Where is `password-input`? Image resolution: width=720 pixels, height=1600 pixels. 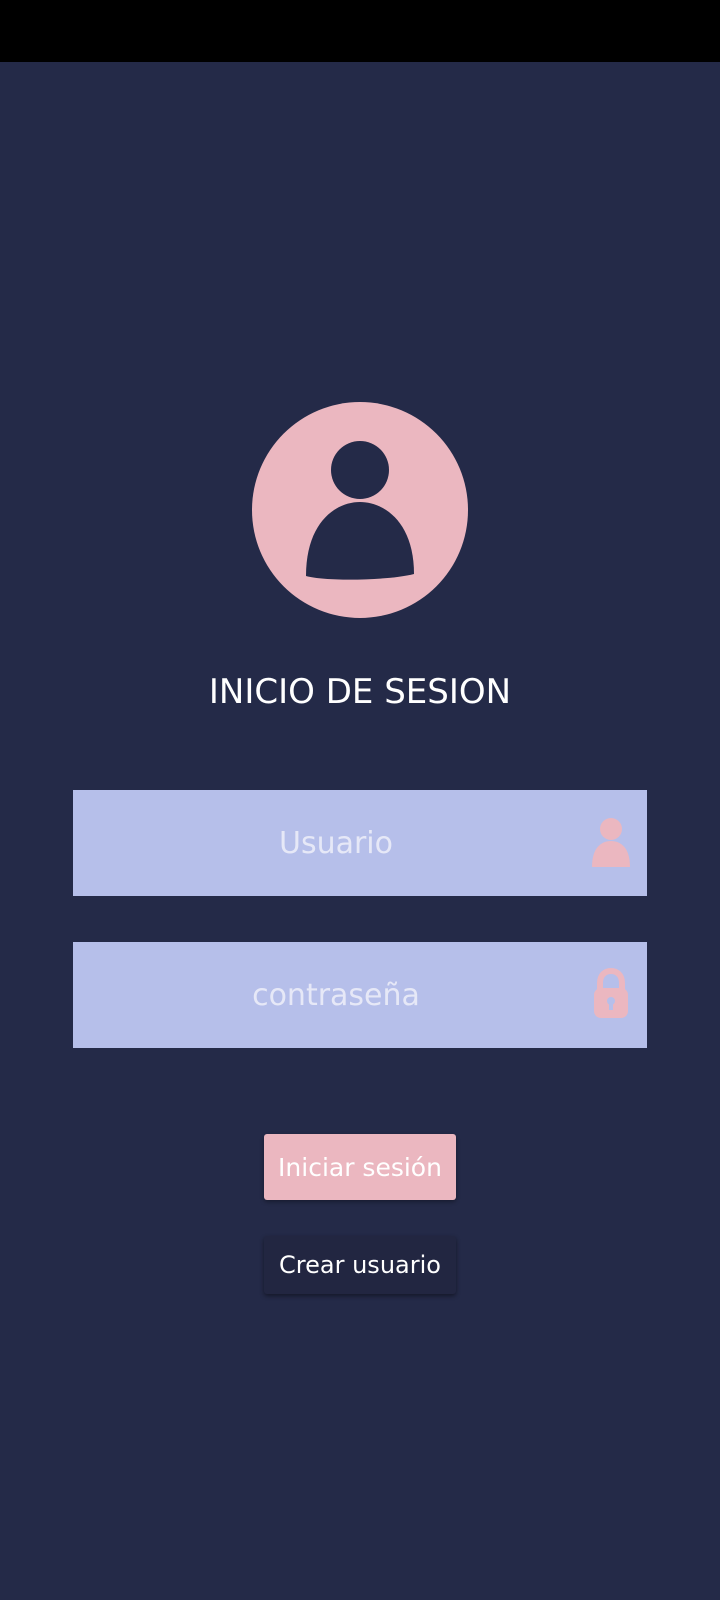 password-input is located at coordinates (336, 995).